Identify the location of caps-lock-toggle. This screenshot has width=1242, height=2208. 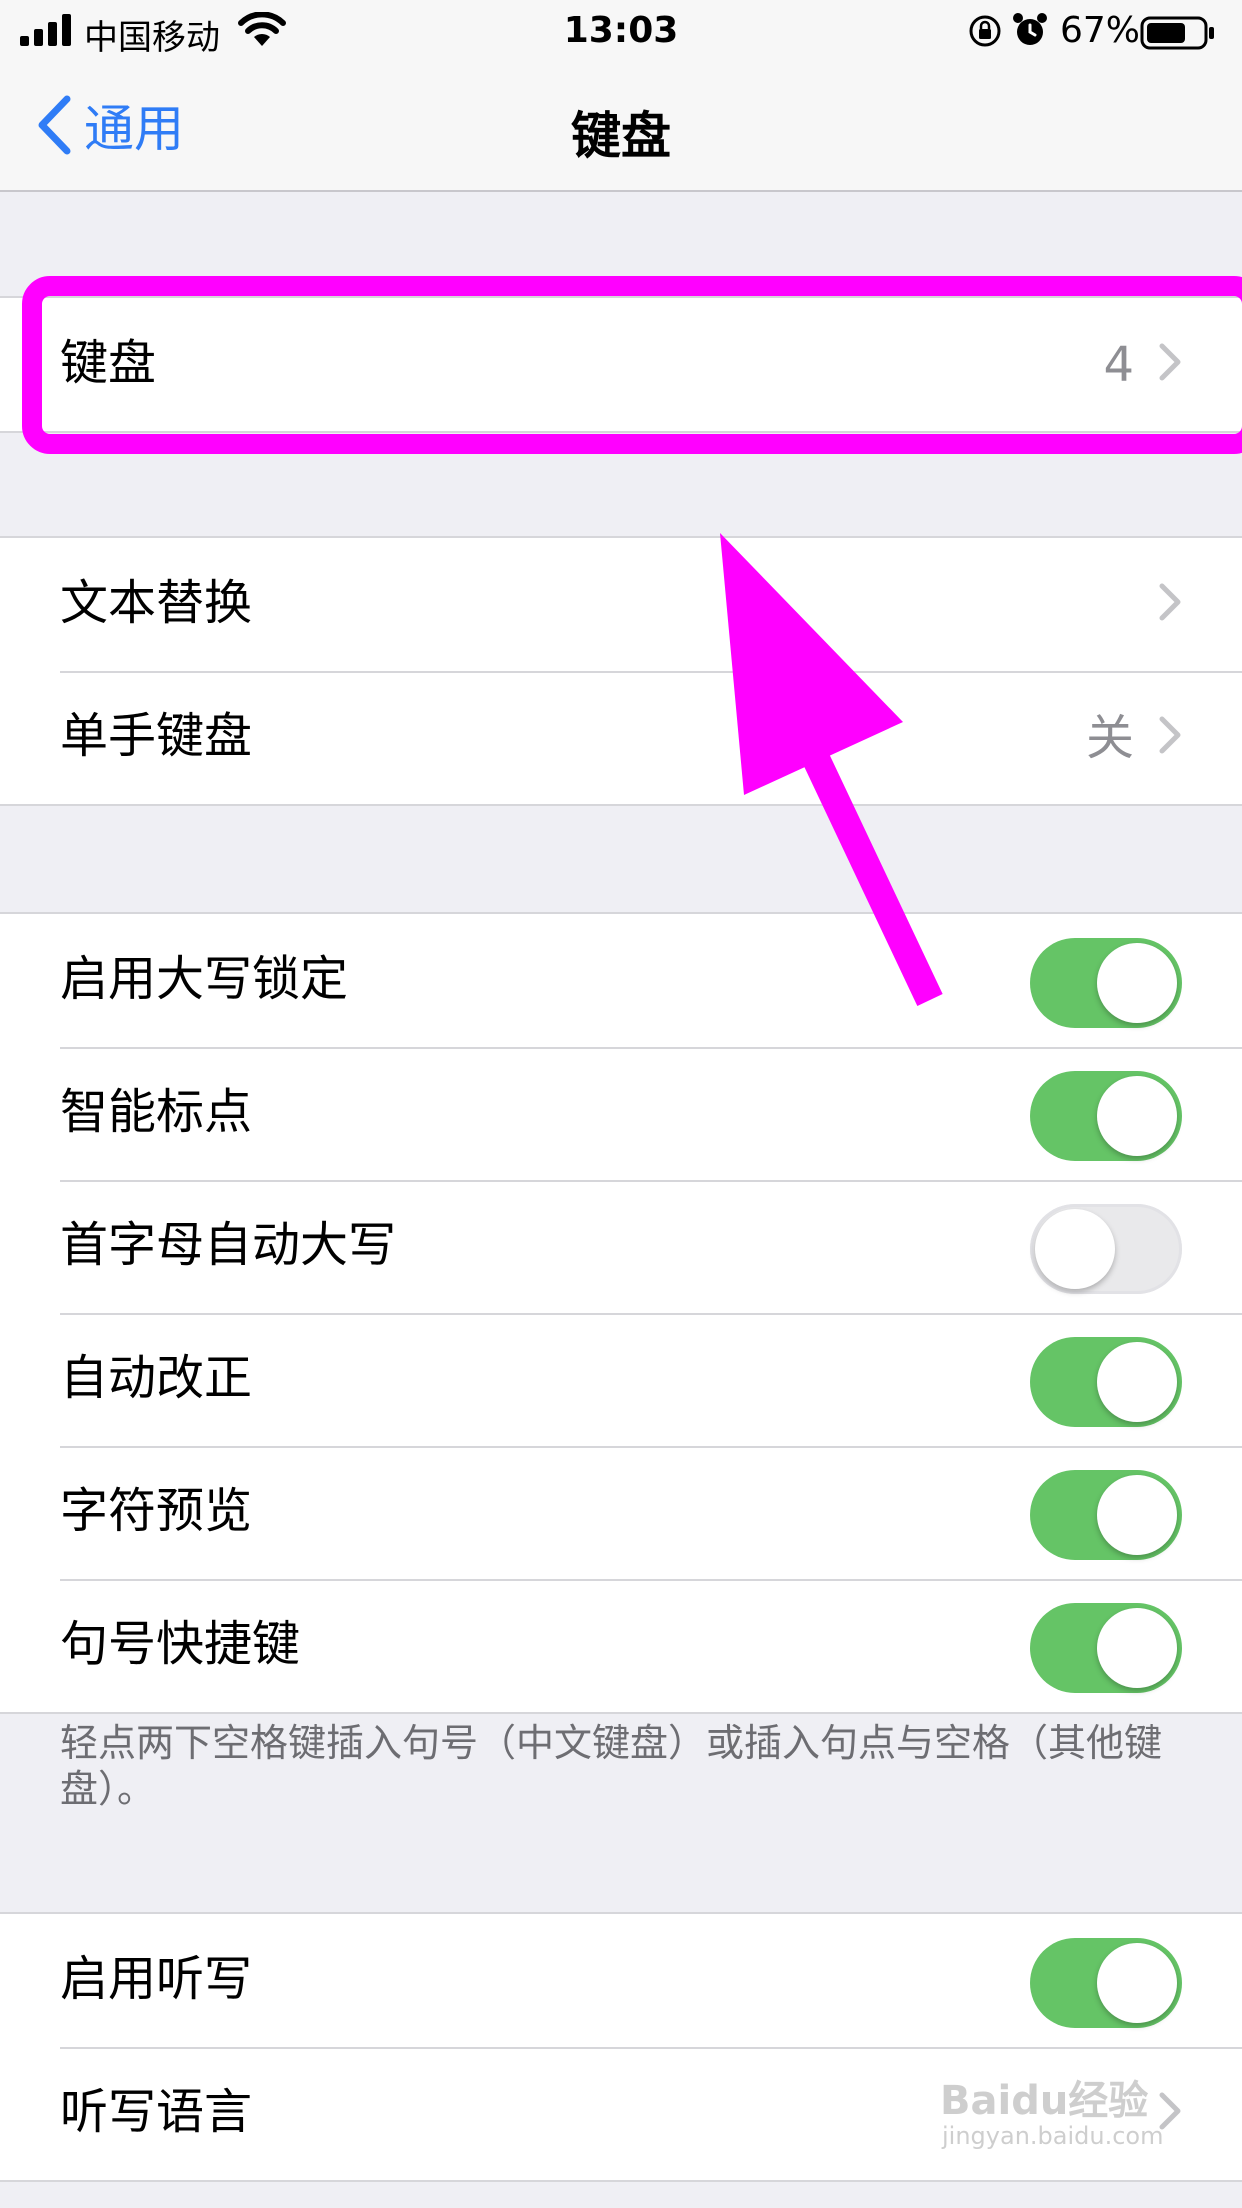
(1106, 983).